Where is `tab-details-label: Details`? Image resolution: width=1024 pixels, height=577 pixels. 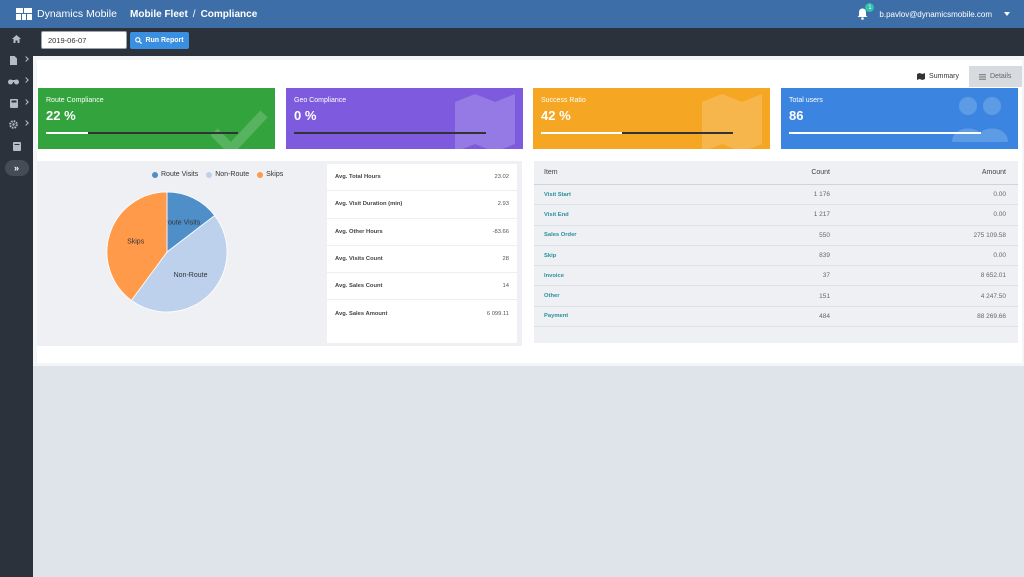
tab-details-label: Details is located at coordinates (1001, 76).